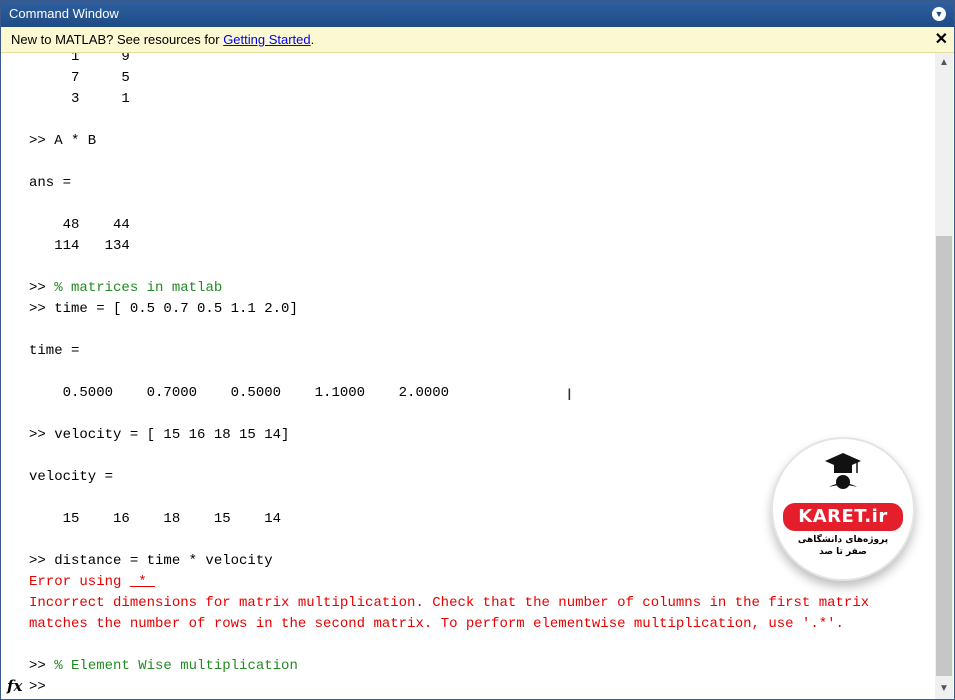 This screenshot has width=955, height=700. What do you see at coordinates (50, 183) in the screenshot?
I see `console-line: ans =` at bounding box center [50, 183].